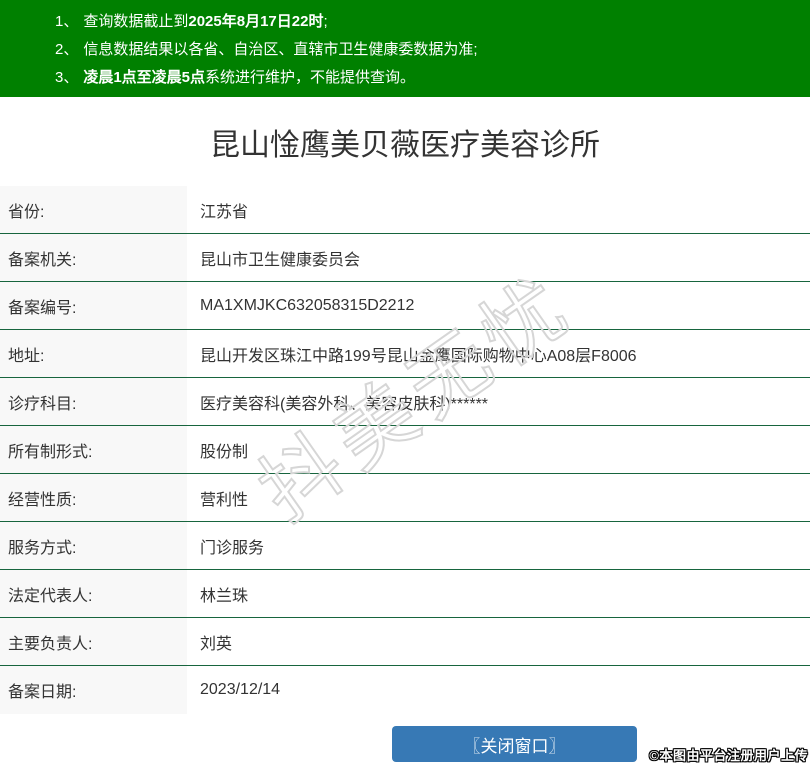  I want to click on image-disclaimer: ©本图由平台注册用户上传, so click(728, 755).